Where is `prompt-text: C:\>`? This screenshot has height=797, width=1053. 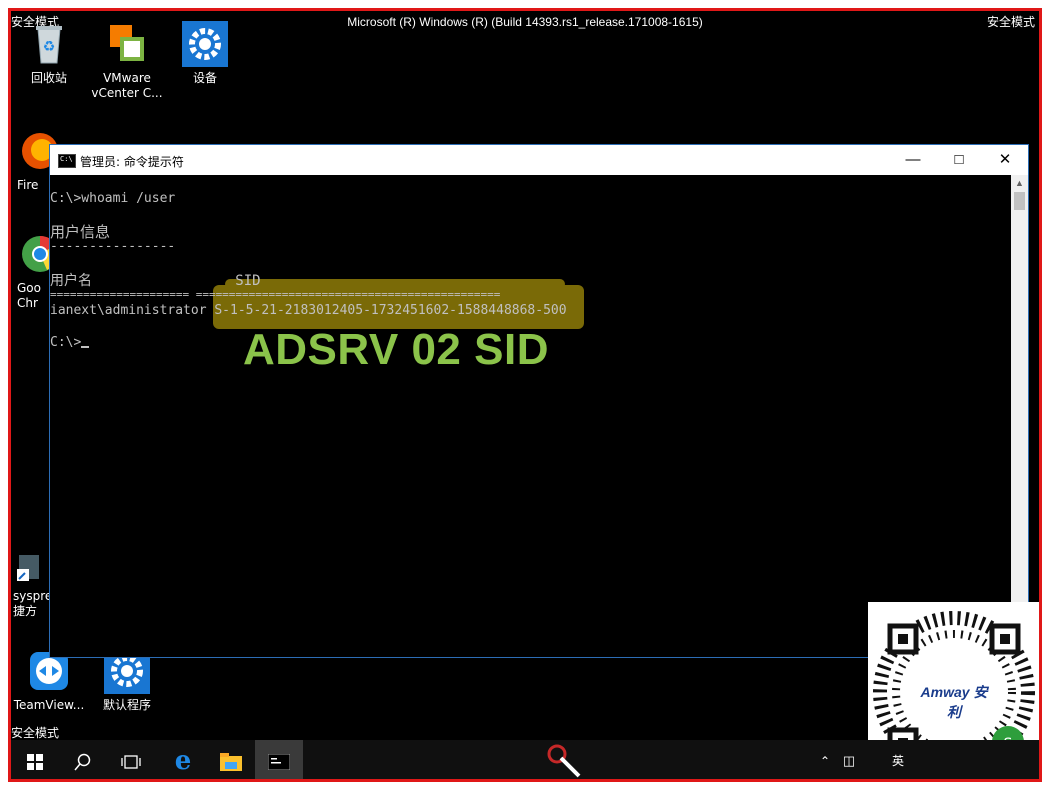
prompt-text: C:\> is located at coordinates (66, 342).